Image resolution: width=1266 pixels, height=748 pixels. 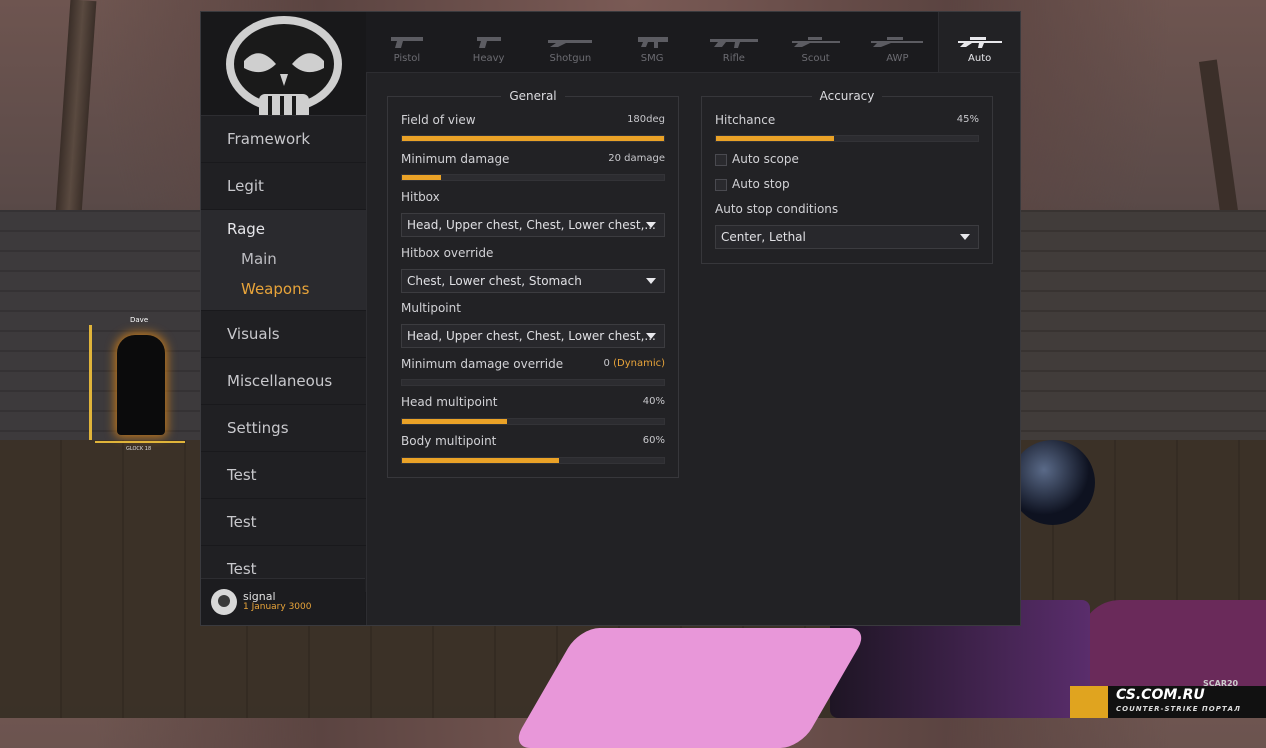 I want to click on subscription-date: 1 January 3000, so click(x=277, y=607).